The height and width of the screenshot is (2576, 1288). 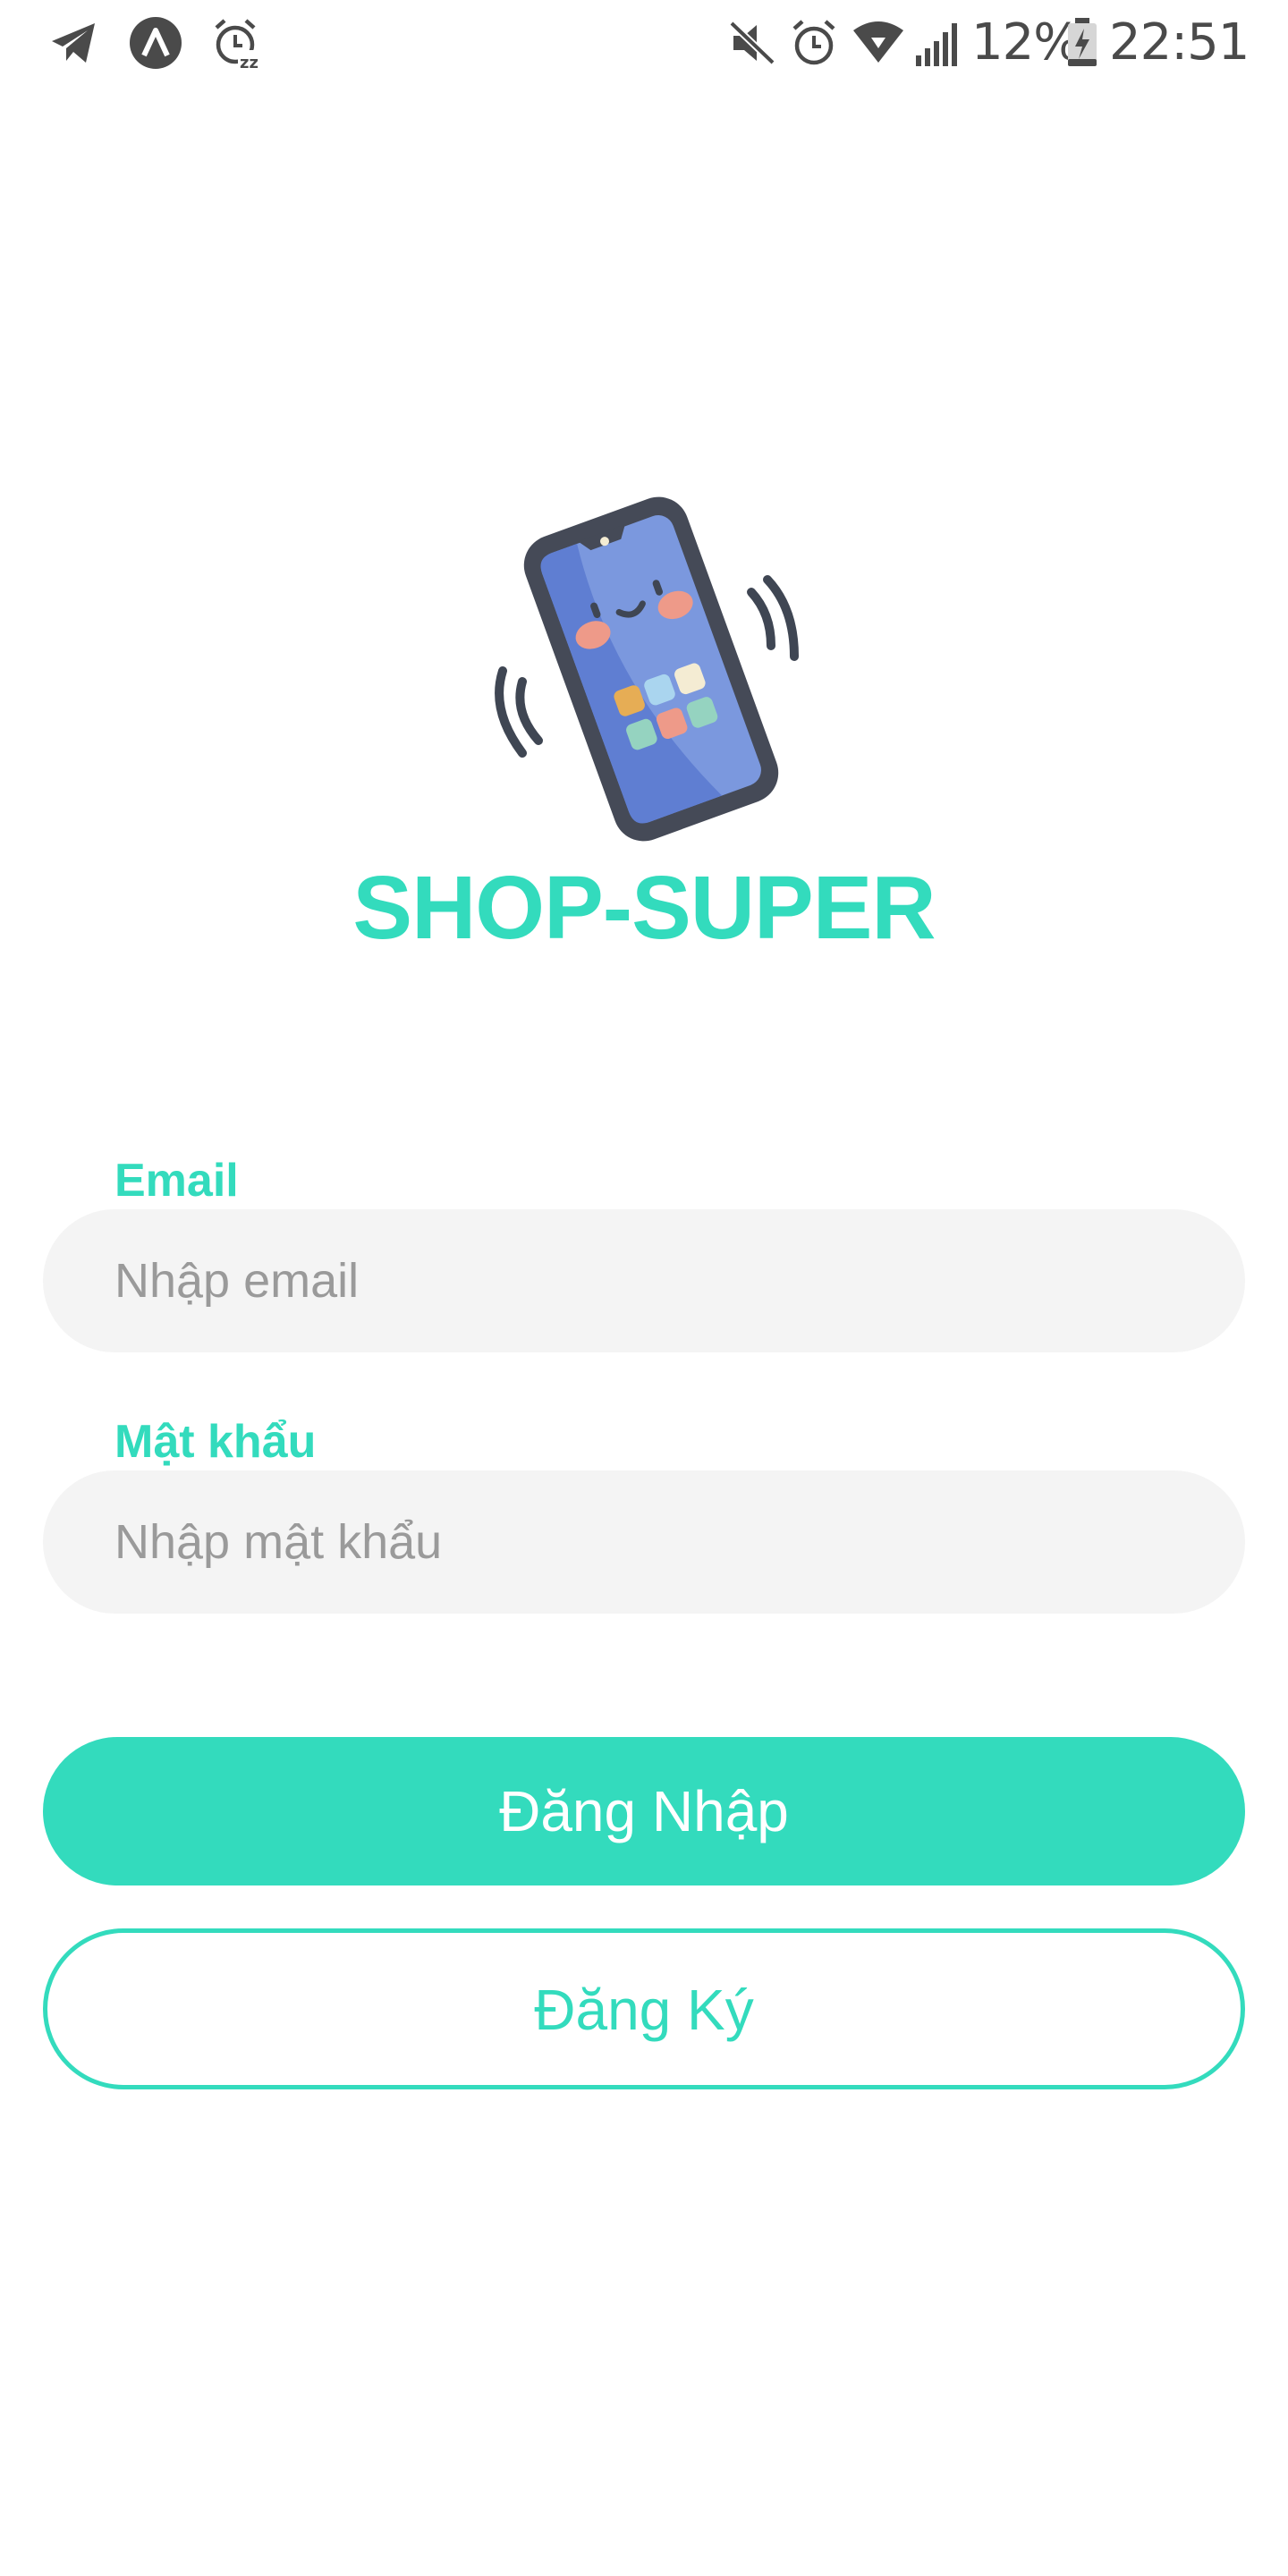 I want to click on battery-charging-icon, so click(x=1082, y=42).